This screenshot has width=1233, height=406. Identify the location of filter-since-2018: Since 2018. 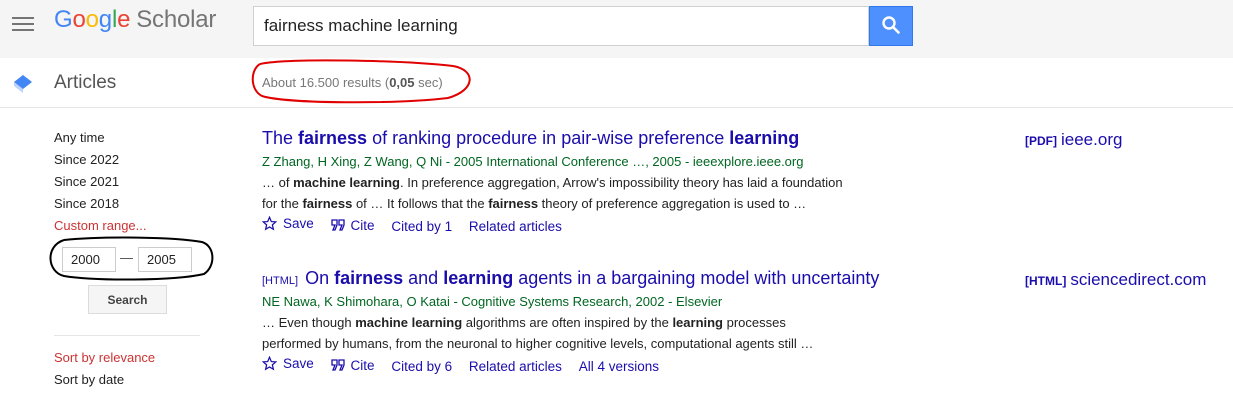
(100, 207).